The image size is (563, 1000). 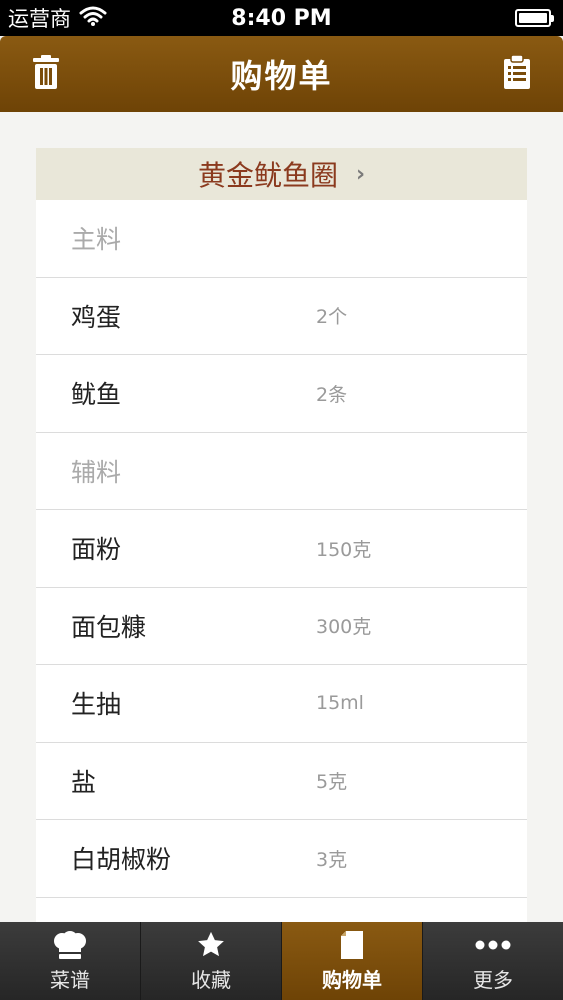 I want to click on ingredient-name: 鸡蛋, so click(x=96, y=317).